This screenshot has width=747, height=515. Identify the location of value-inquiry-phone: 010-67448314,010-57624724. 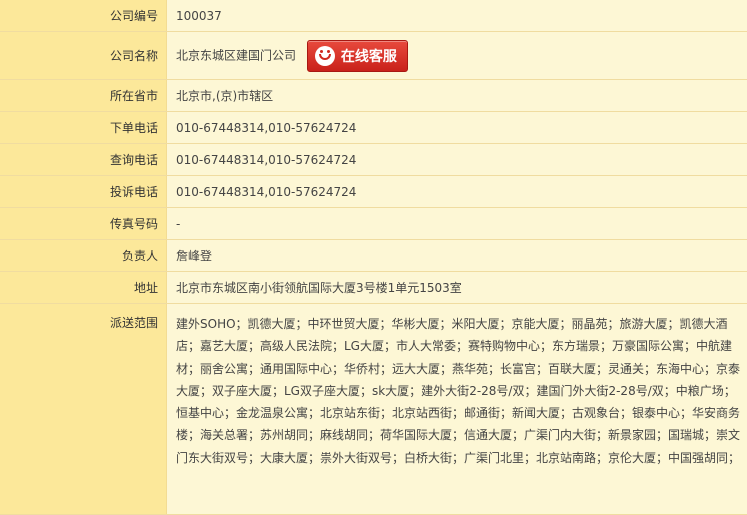
(457, 160).